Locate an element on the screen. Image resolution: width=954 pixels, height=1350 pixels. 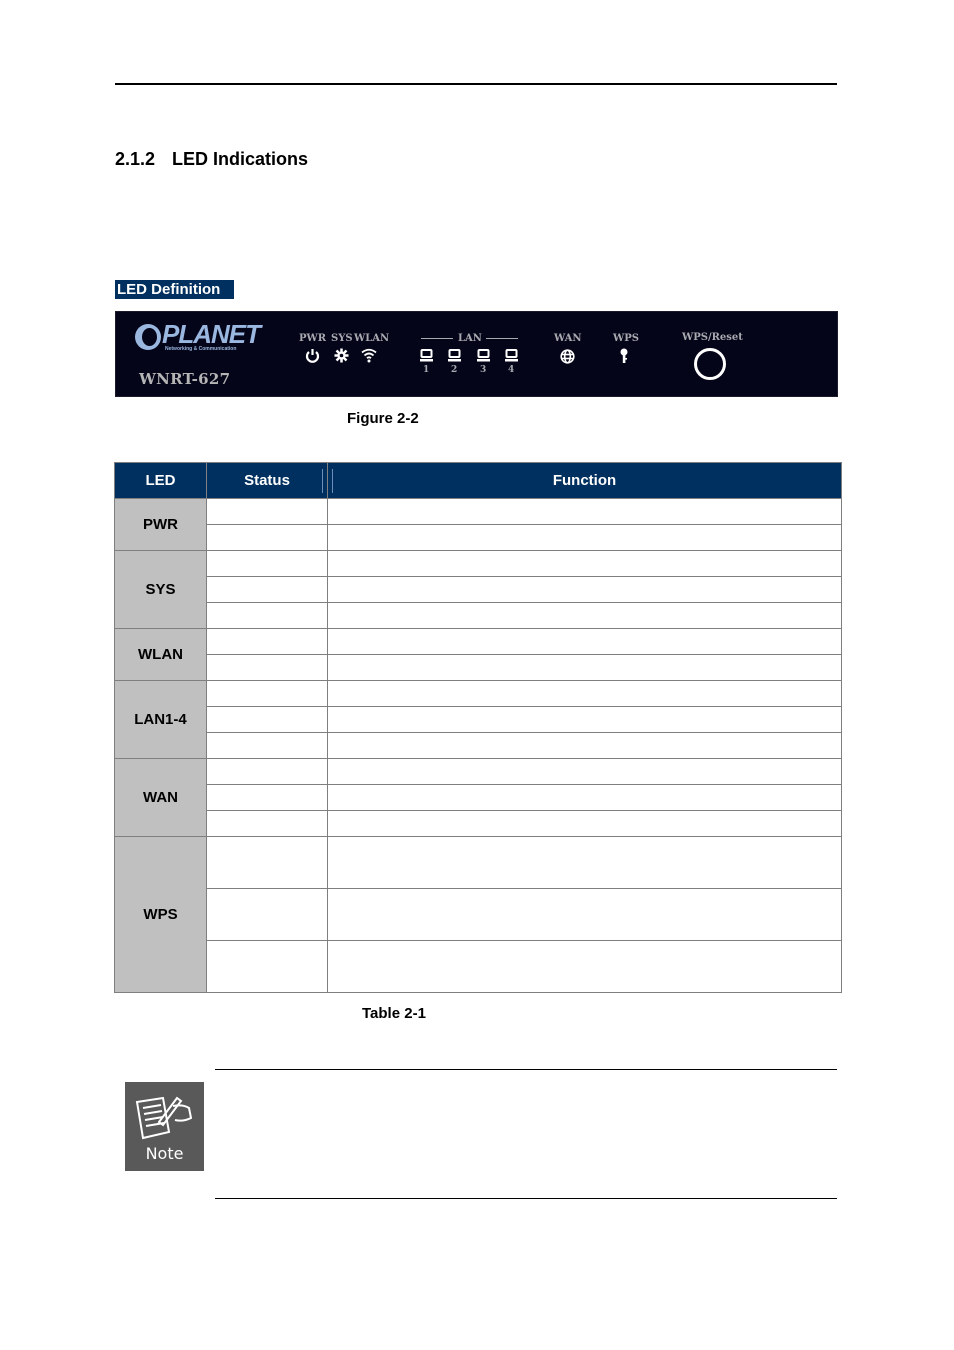
led-cell-wlan: WLAN is located at coordinates (160, 654).